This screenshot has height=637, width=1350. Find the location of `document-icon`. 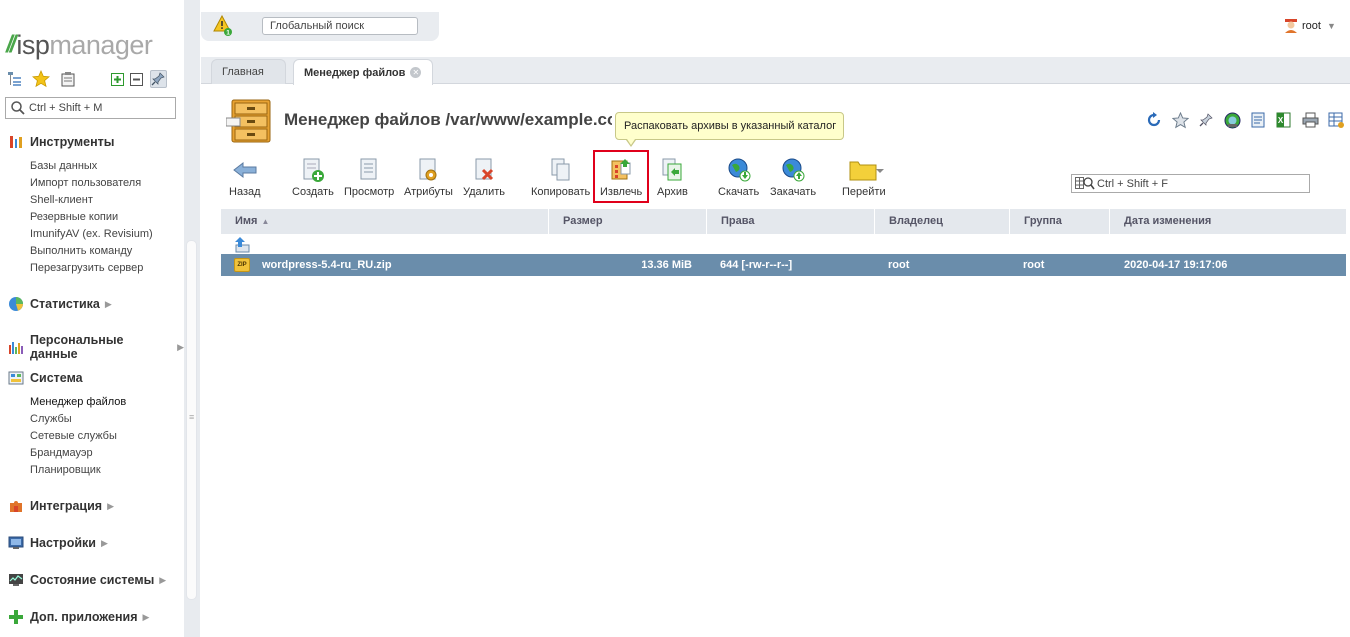

document-icon is located at coordinates (1258, 120).